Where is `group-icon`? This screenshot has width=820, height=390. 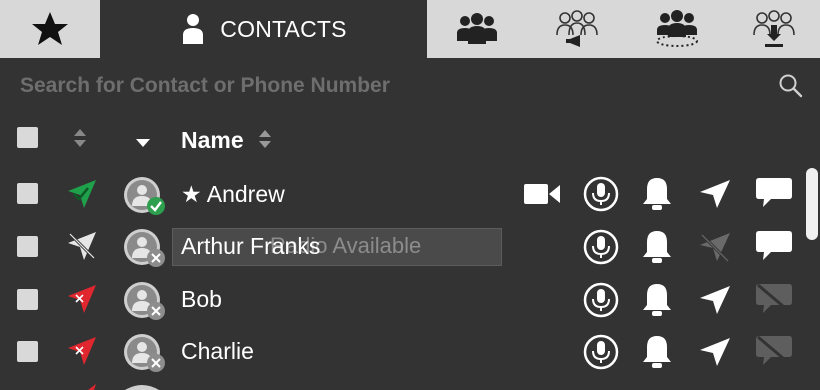 group-icon is located at coordinates (477, 28).